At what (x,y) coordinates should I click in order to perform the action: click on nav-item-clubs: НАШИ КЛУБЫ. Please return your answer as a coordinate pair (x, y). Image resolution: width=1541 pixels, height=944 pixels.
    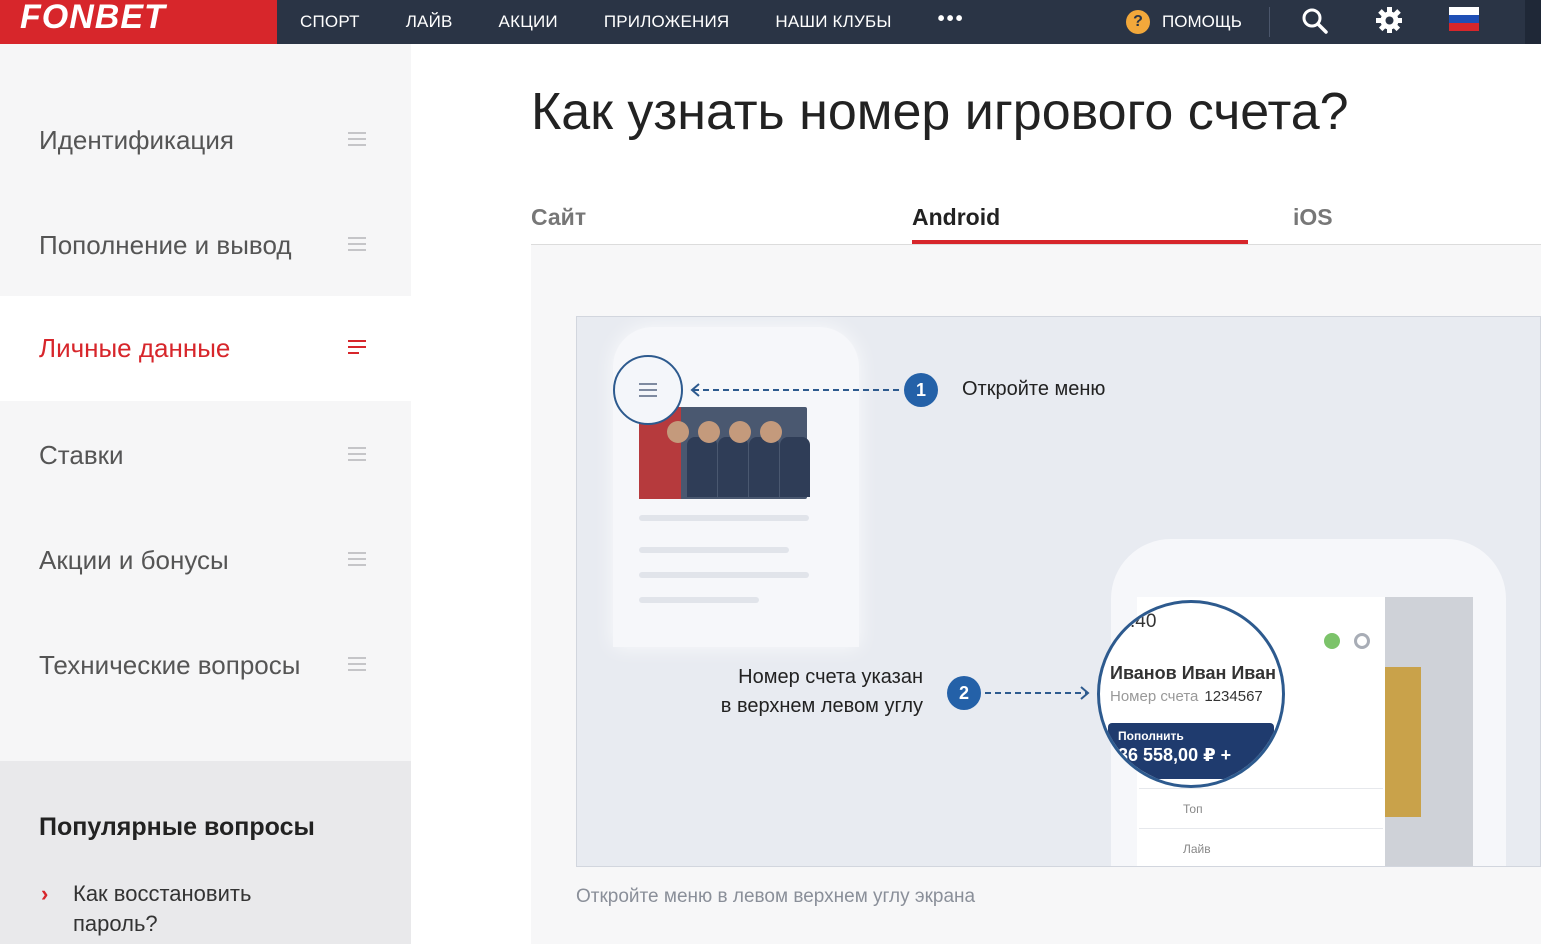
    Looking at the image, I should click on (833, 22).